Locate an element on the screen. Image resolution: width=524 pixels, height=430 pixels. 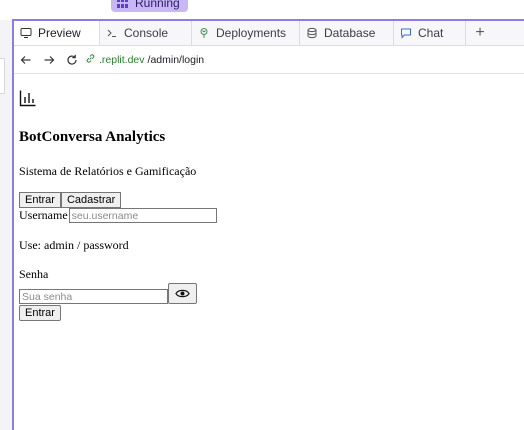
auth-tabs: Entrar Cadastrar is located at coordinates (70, 200).